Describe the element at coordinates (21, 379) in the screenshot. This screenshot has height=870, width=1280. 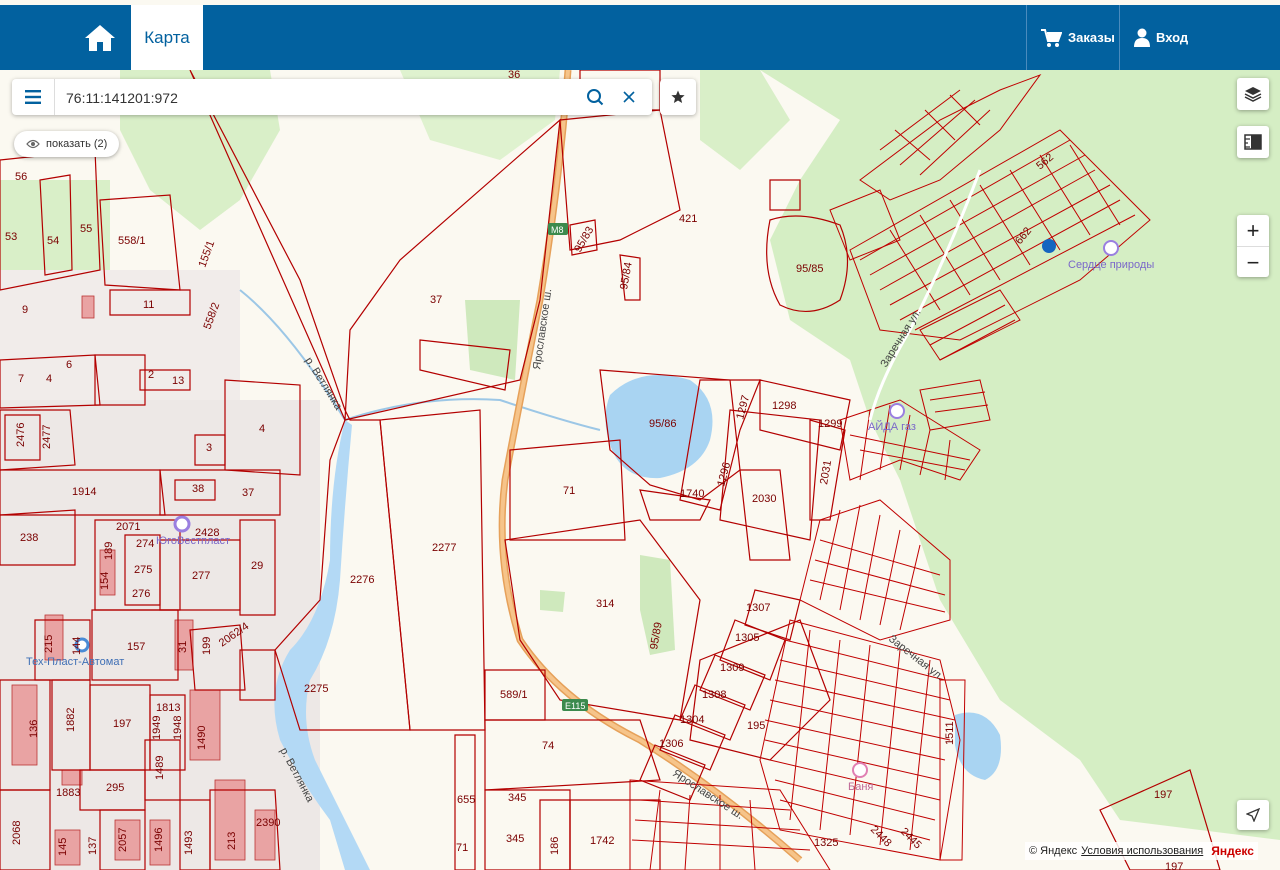
I see `parcel-label: 7` at that location.